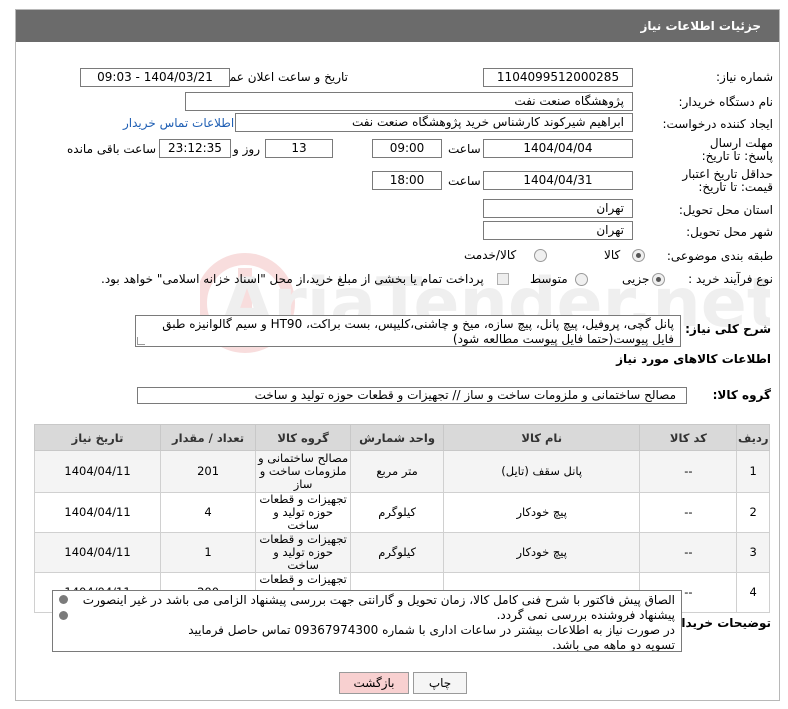 The height and width of the screenshot is (709, 788). I want to click on validity-label: حداقل تاریخ اعتبار قیمت: تا تاریخ:, so click(727, 180).